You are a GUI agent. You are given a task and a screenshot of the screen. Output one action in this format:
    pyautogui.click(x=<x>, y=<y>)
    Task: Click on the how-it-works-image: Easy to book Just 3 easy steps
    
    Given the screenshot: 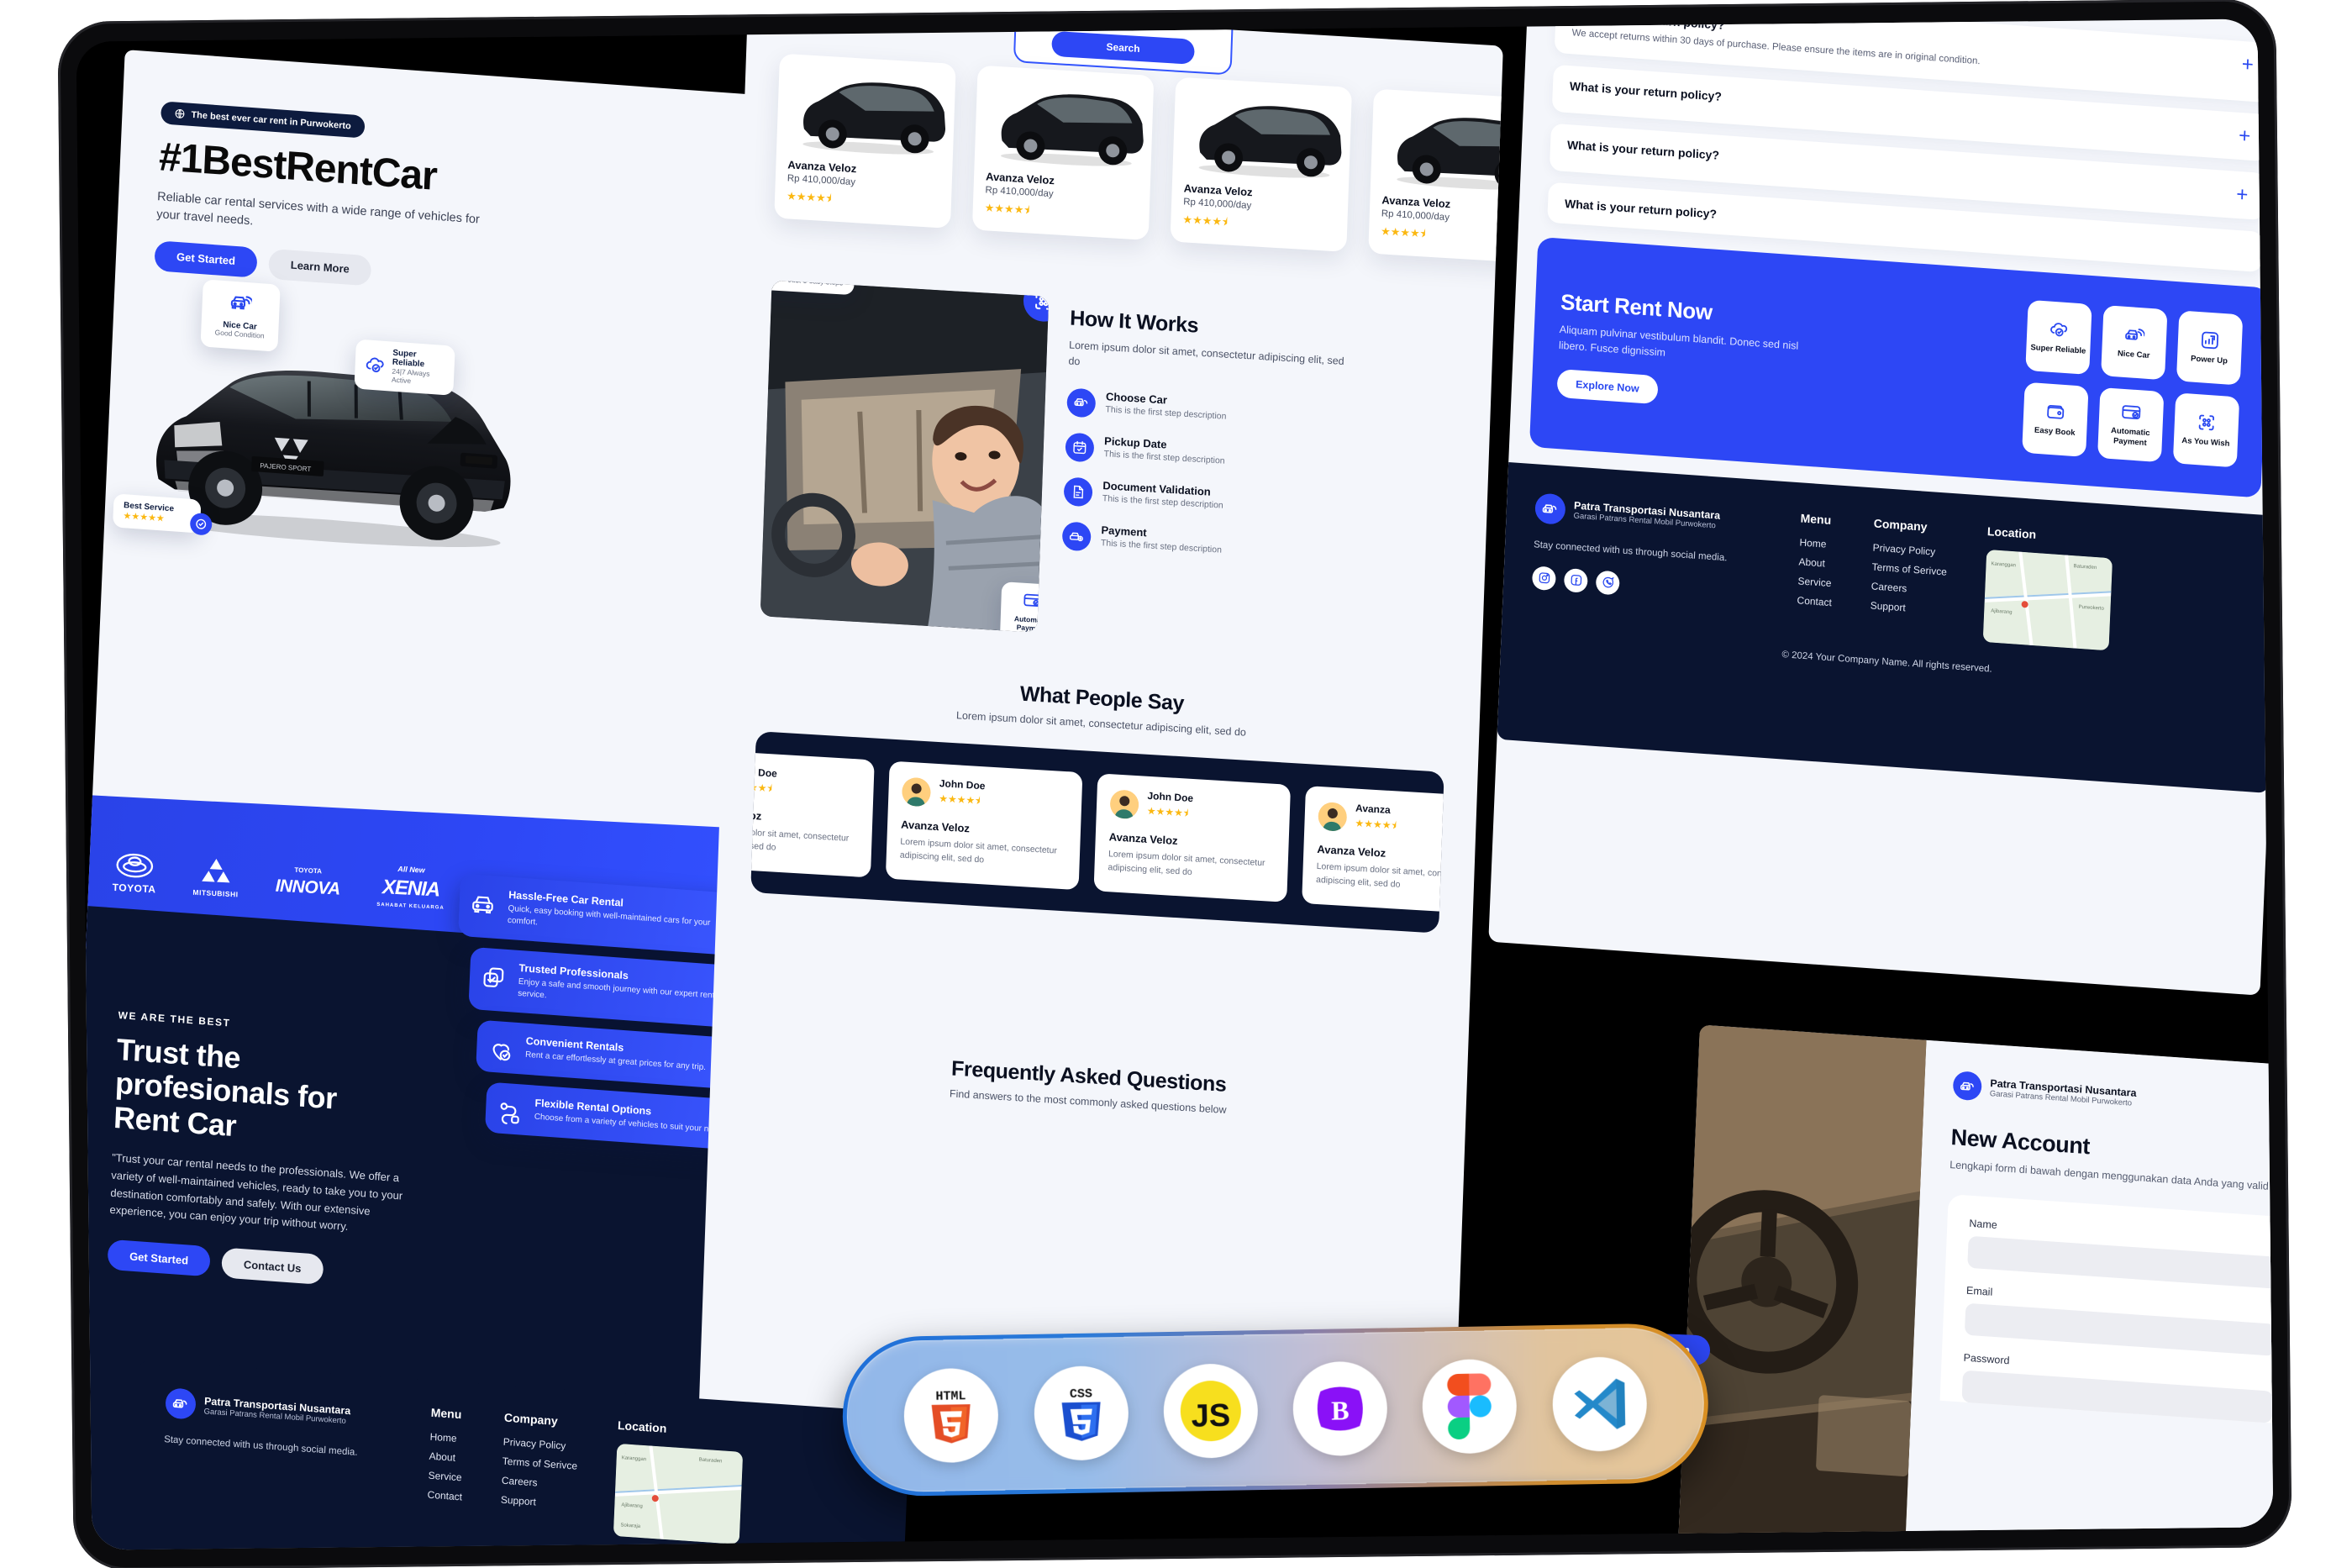 What is the action you would take?
    pyautogui.click(x=905, y=457)
    